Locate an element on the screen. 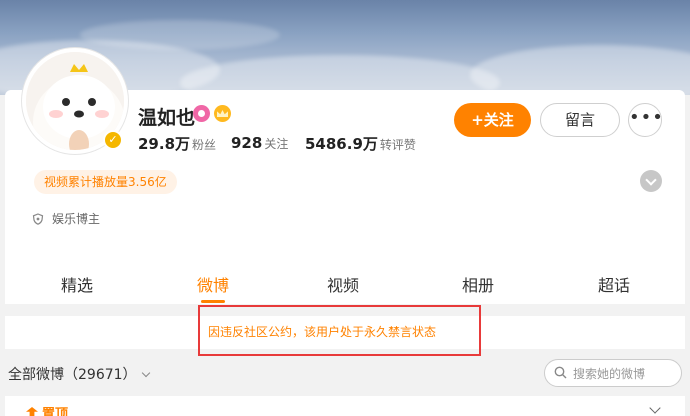 The image size is (690, 416). ban-notice: 因违反社区公约，该用户处于永久禁言状态 is located at coordinates (322, 332).